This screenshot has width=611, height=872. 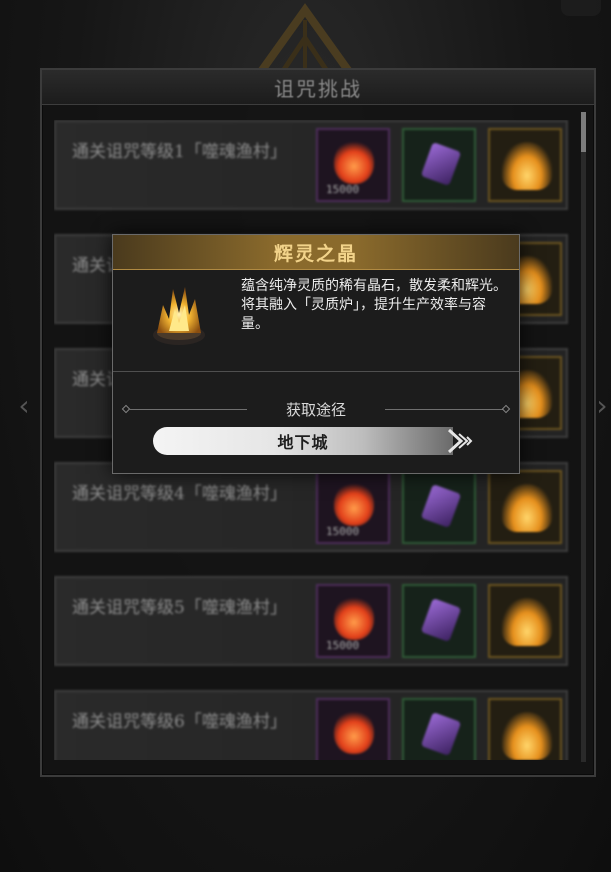 What do you see at coordinates (24, 406) in the screenshot?
I see `chevron-left-icon: ‹` at bounding box center [24, 406].